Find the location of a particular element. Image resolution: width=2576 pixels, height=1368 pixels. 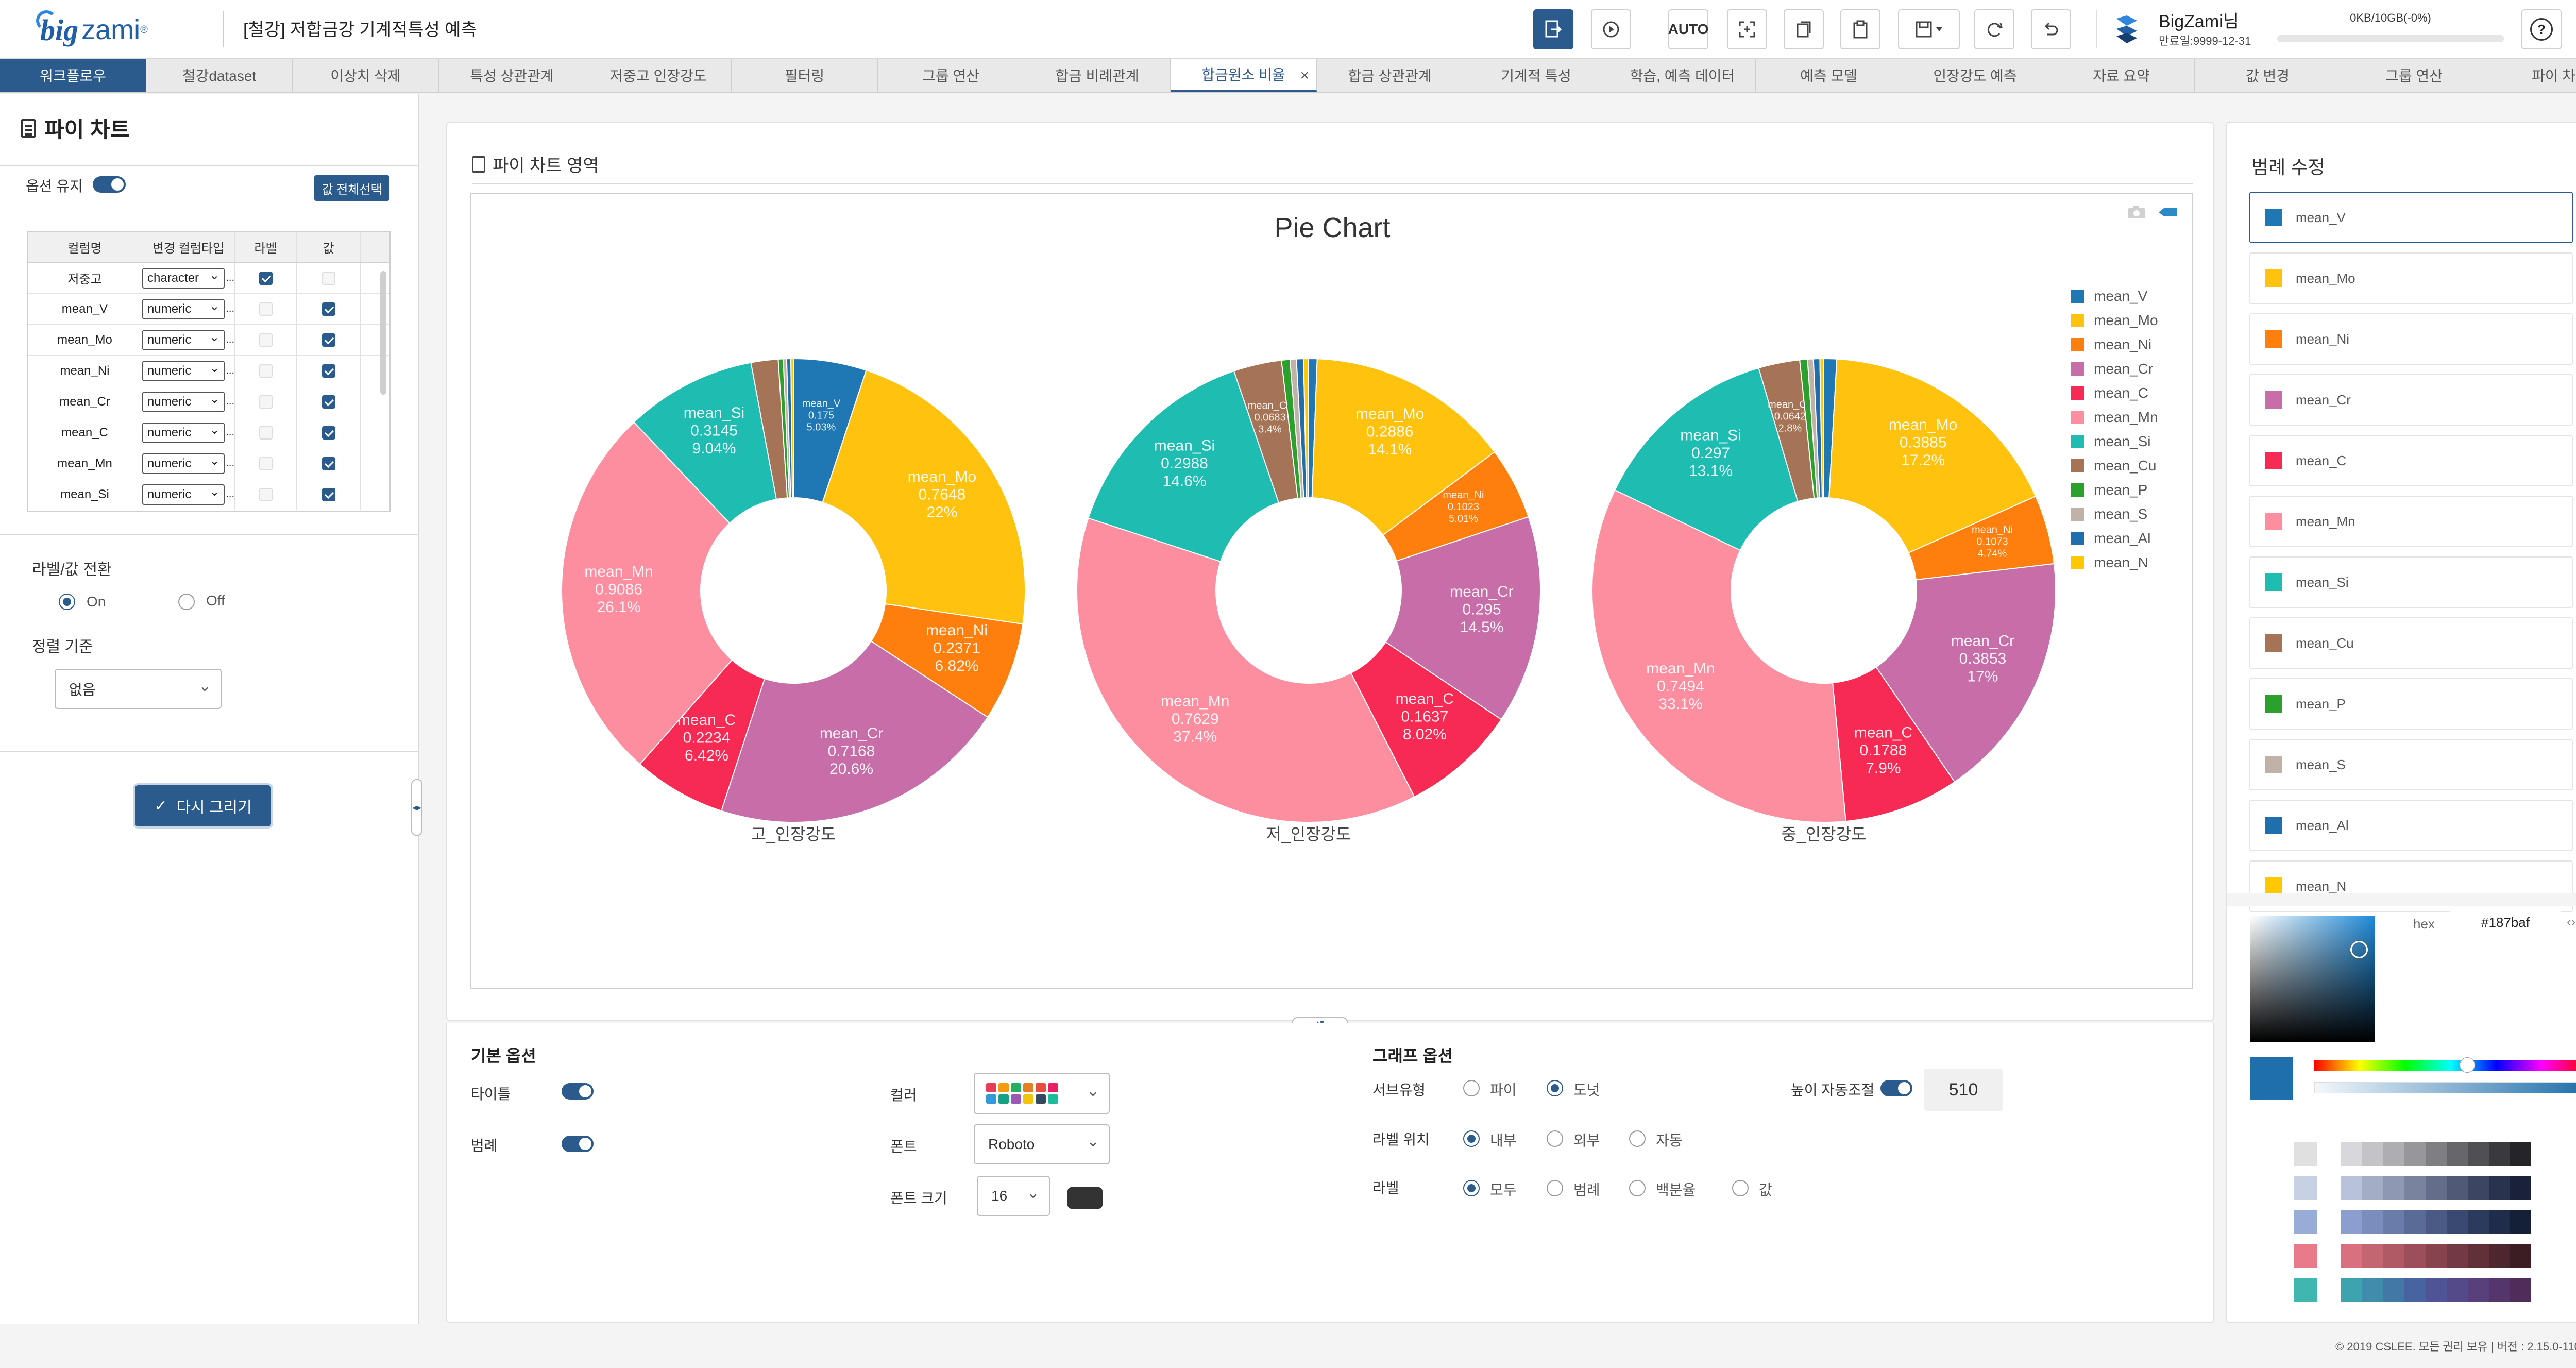

subtype-donut-radio is located at coordinates (1555, 1088).